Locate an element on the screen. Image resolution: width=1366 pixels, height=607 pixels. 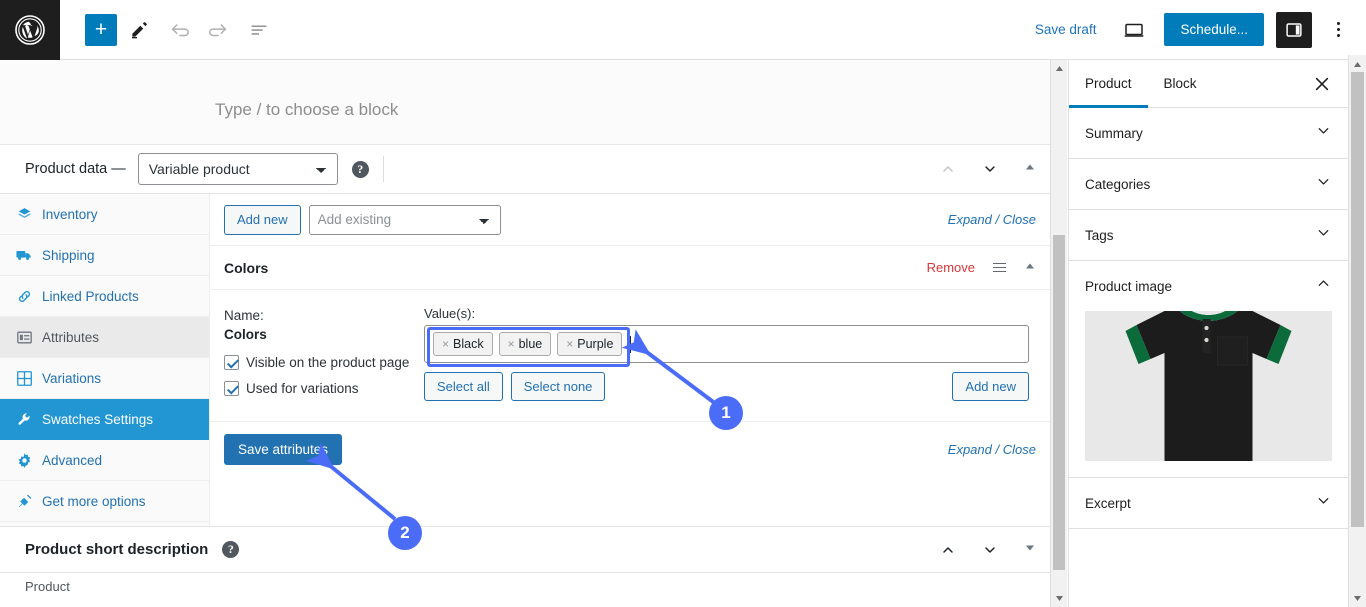
expand-panel-button is located at coordinates (1030, 550).